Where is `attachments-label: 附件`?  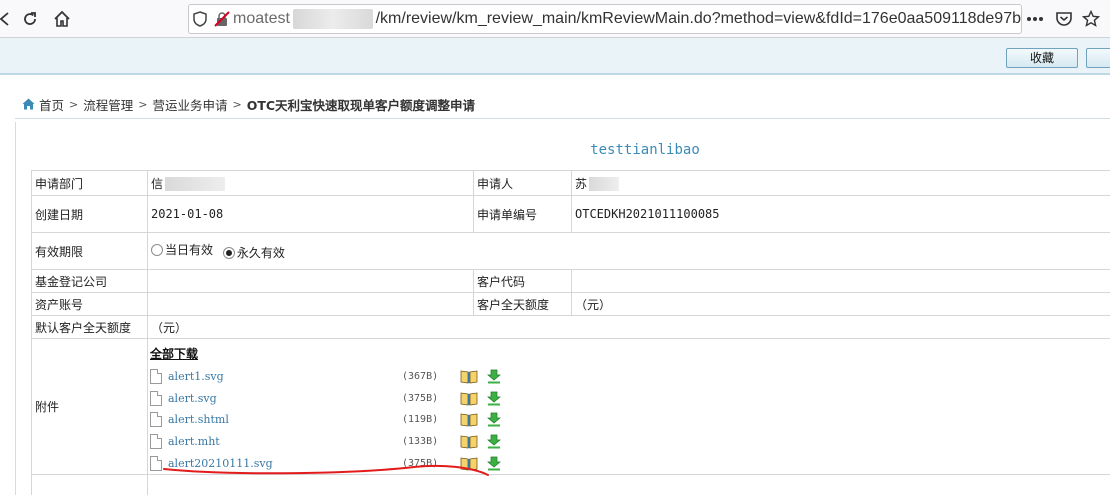
attachments-label: 附件 is located at coordinates (89, 406).